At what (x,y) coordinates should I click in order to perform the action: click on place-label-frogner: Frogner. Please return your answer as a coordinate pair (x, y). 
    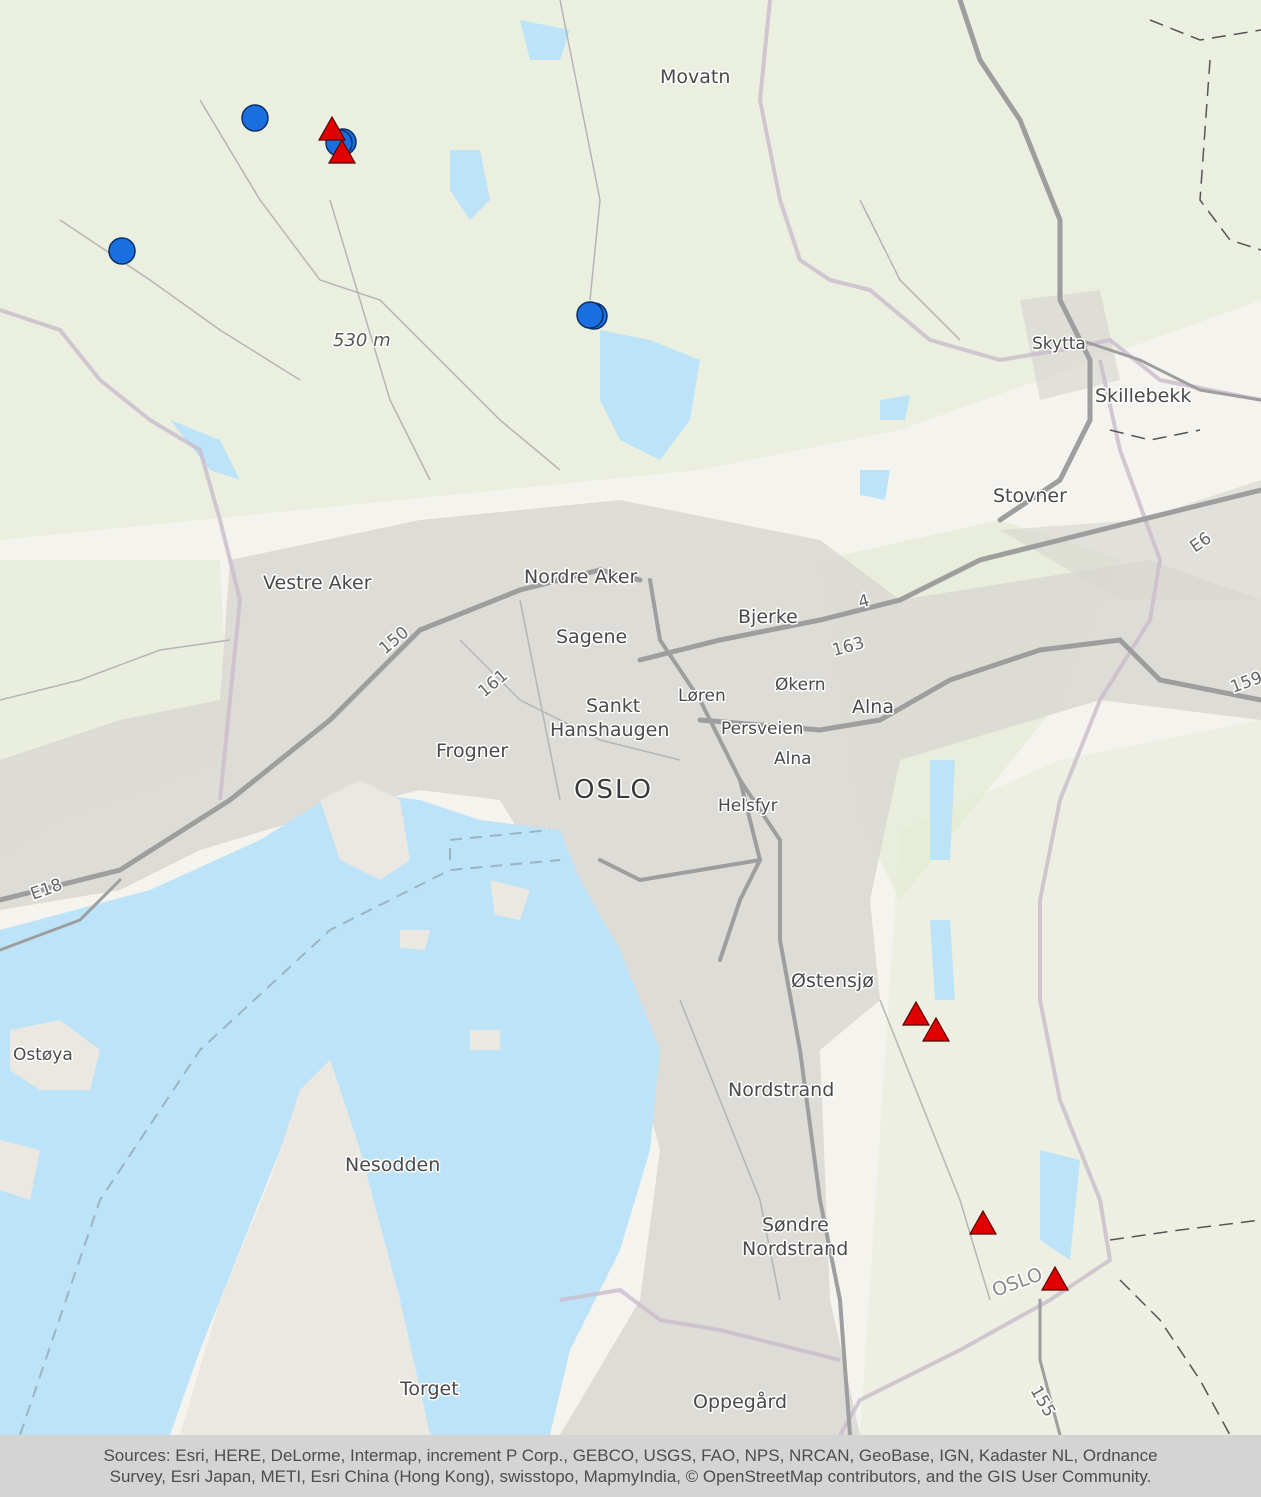
    Looking at the image, I should click on (472, 751).